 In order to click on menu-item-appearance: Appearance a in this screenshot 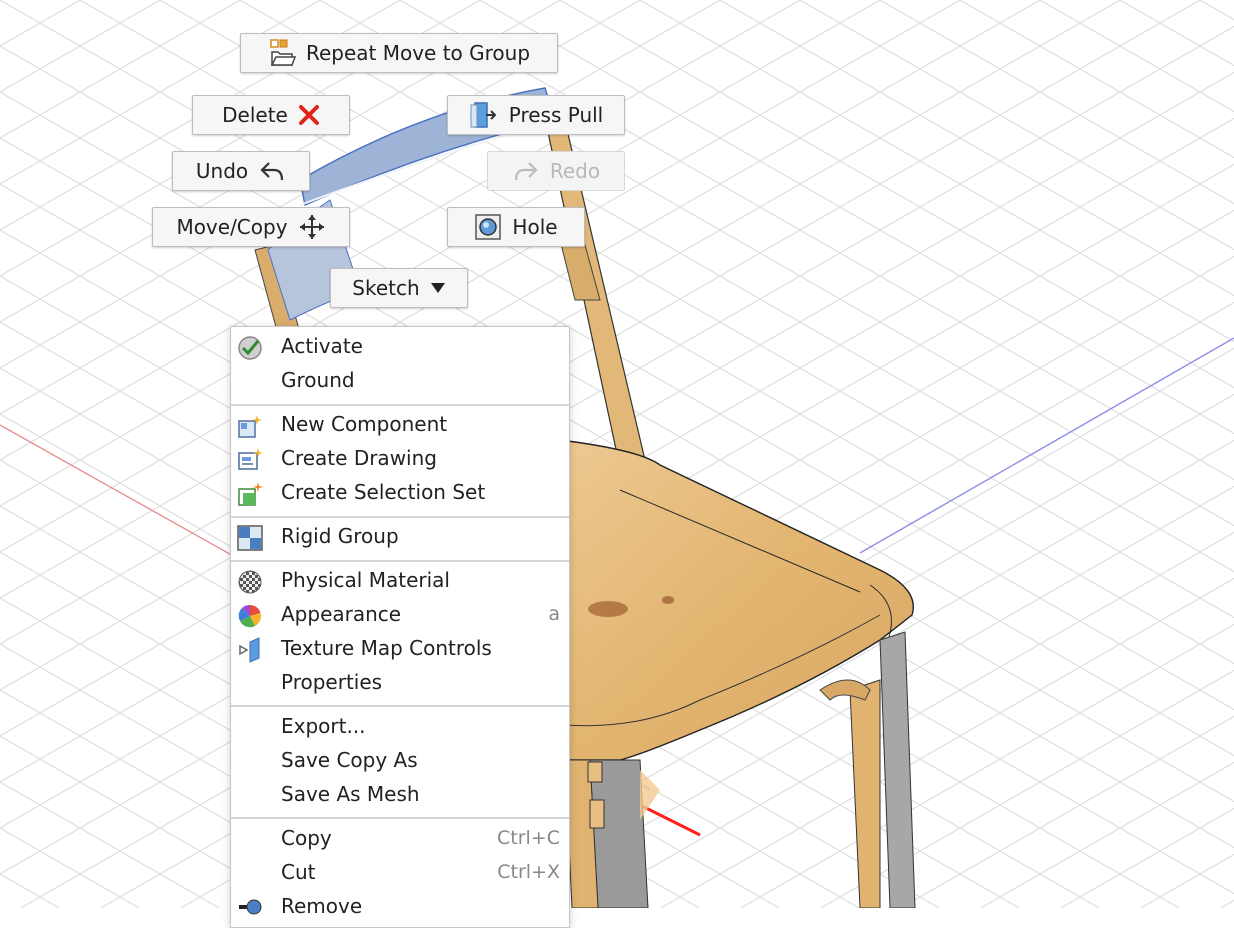, I will do `click(400, 615)`.